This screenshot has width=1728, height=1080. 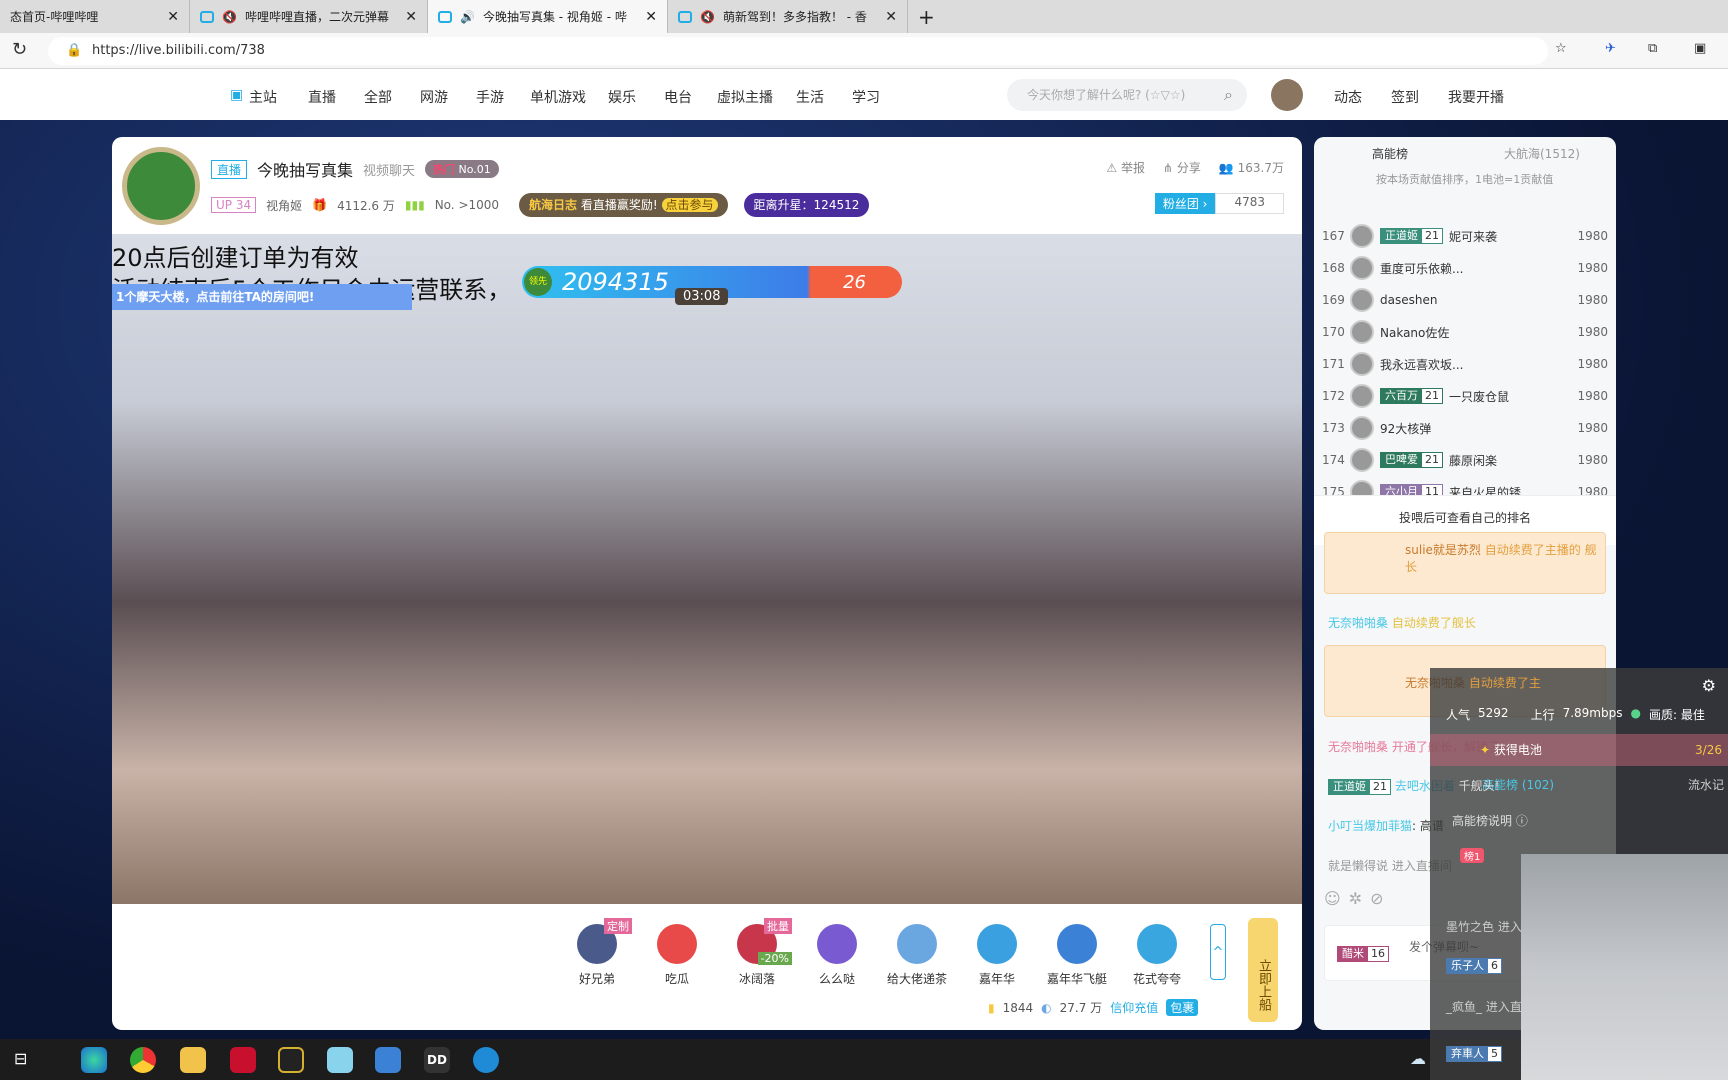 I want to click on report-button: ⚠ 举报, so click(x=1125, y=167).